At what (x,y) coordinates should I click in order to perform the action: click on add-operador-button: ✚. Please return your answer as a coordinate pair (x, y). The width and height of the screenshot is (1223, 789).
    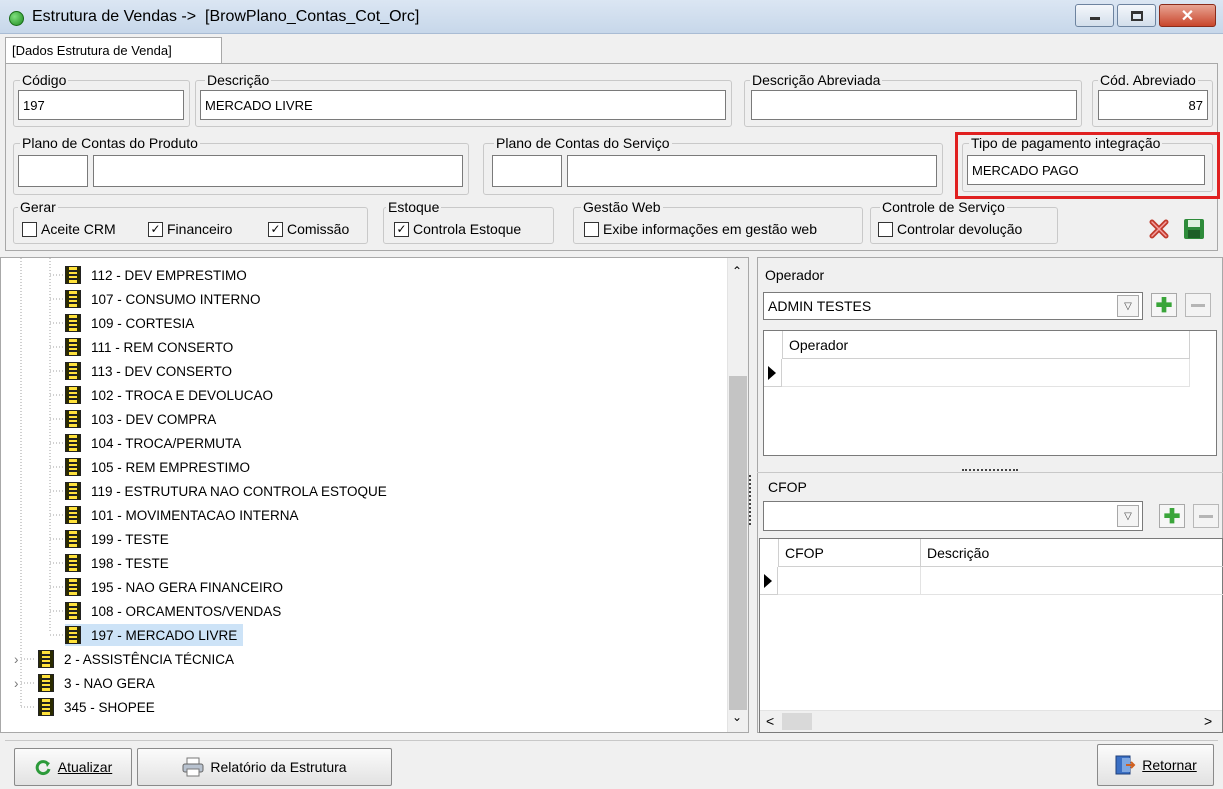
    Looking at the image, I should click on (1164, 305).